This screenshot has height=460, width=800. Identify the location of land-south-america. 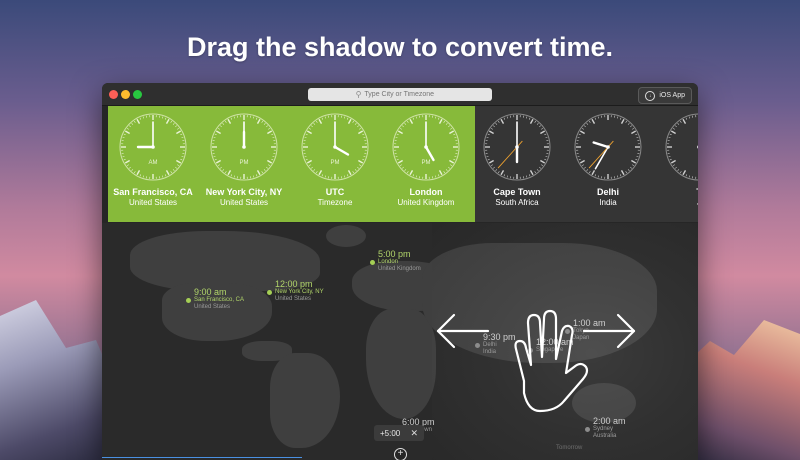
(305, 400).